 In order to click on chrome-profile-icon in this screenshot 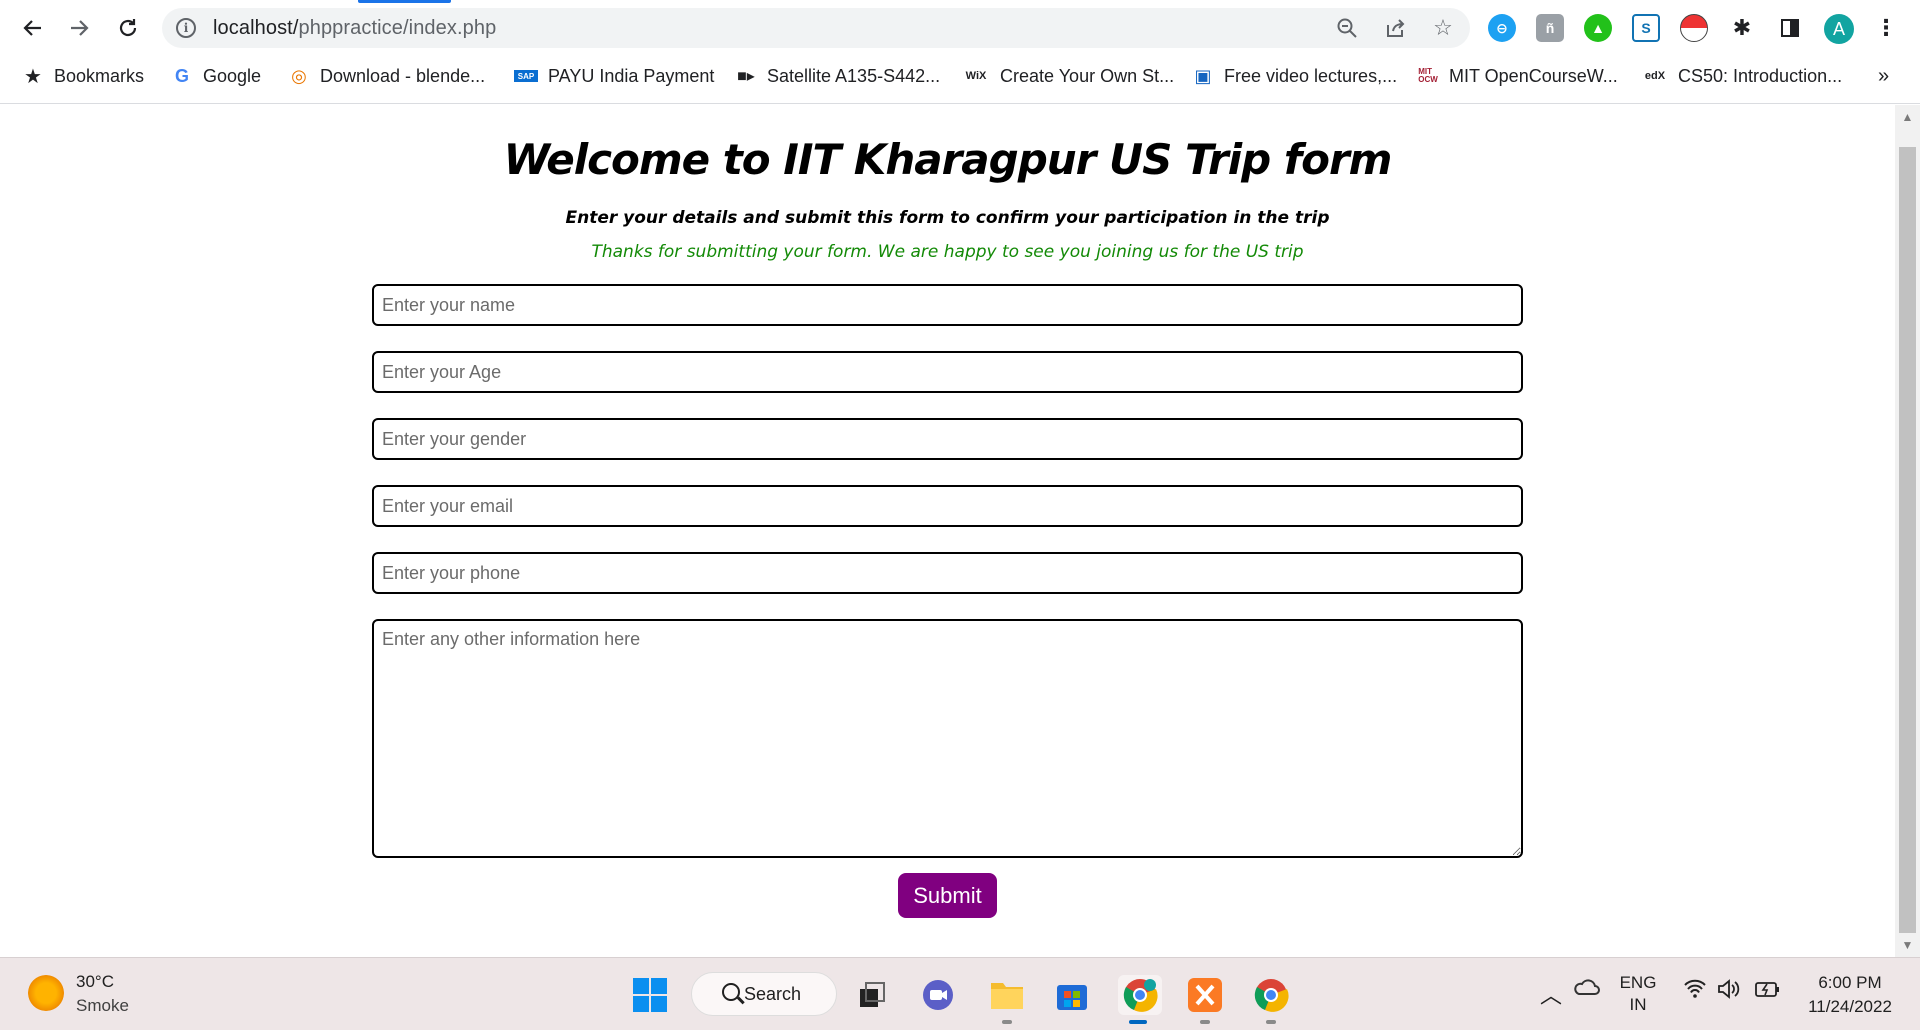, I will do `click(1140, 999)`.